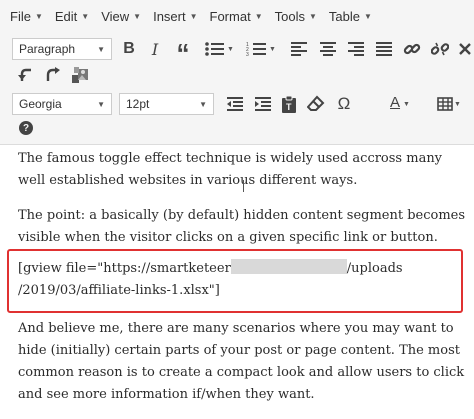  I want to click on text-cursor-icon, so click(246, 186).